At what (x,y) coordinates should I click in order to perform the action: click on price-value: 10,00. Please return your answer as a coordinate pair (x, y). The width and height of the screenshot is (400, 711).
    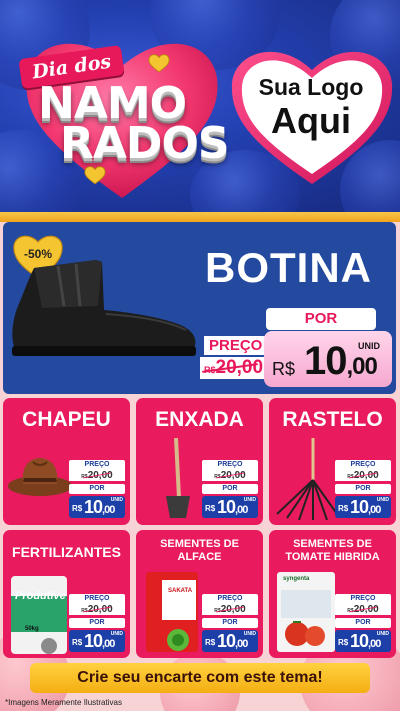
    Looking at the image, I should click on (341, 361).